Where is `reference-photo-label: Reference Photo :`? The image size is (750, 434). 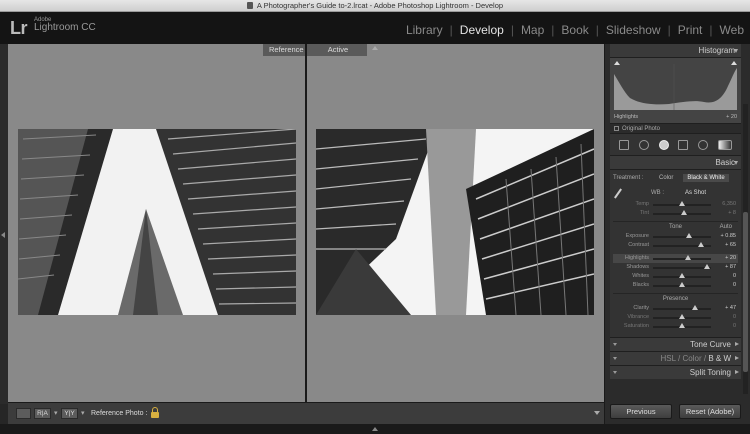 reference-photo-label: Reference Photo : is located at coordinates (119, 413).